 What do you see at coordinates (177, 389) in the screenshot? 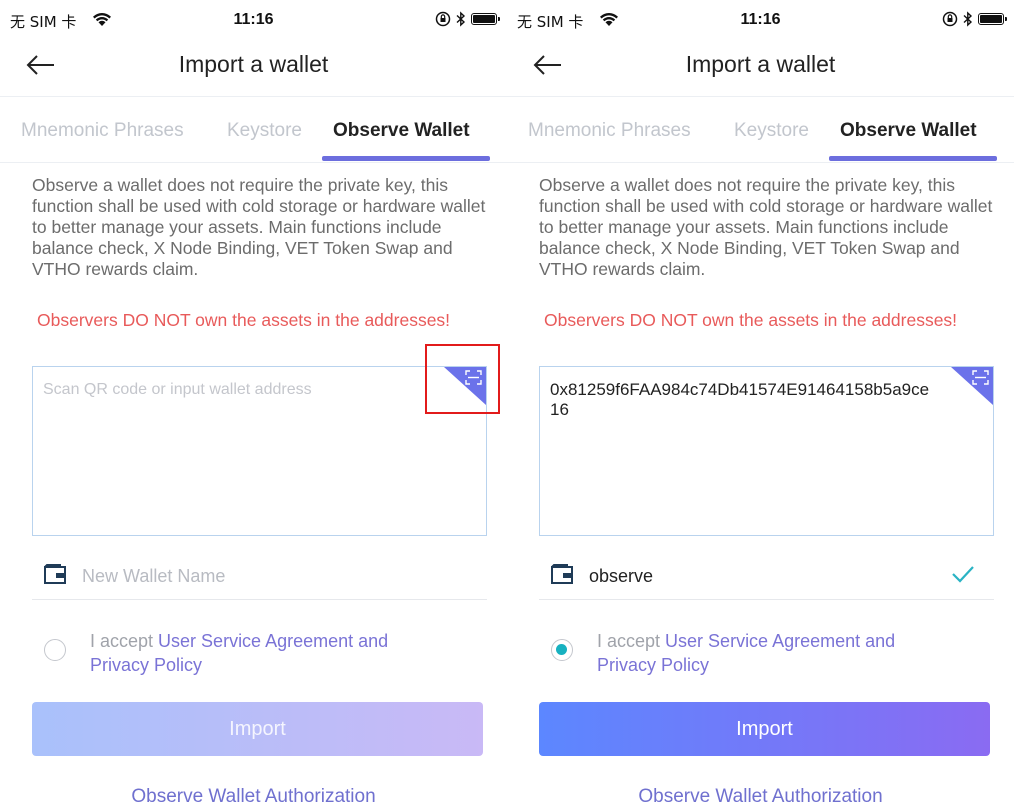
I see `address-placeholder: Scan QR code or input wallet address` at bounding box center [177, 389].